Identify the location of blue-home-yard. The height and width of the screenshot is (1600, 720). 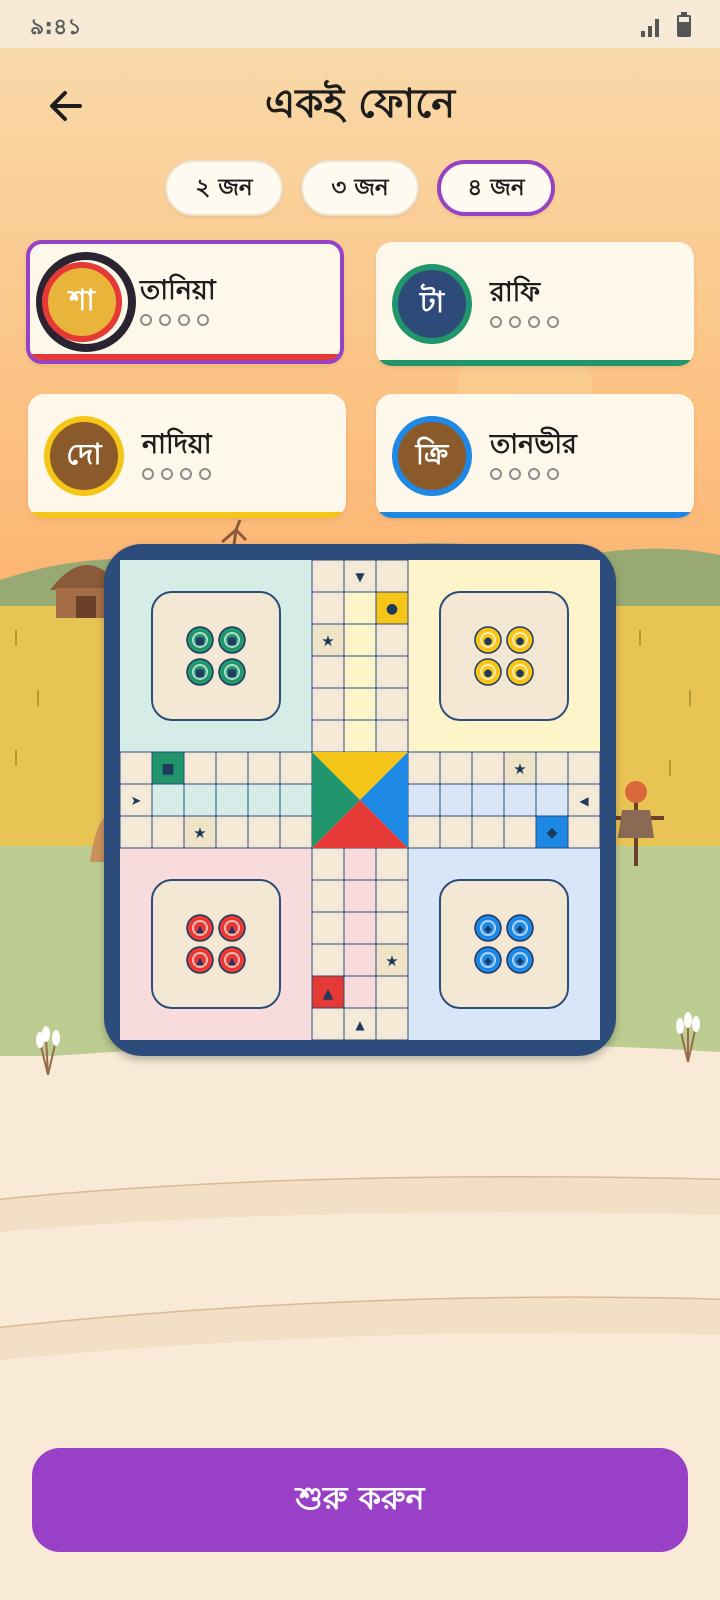
(504, 944).